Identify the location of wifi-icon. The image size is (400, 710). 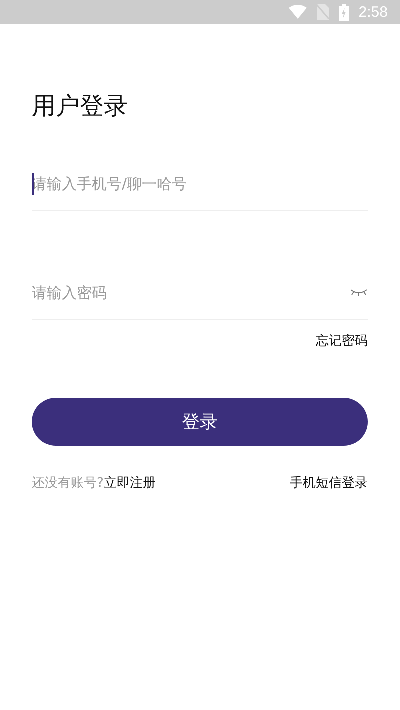
(297, 12).